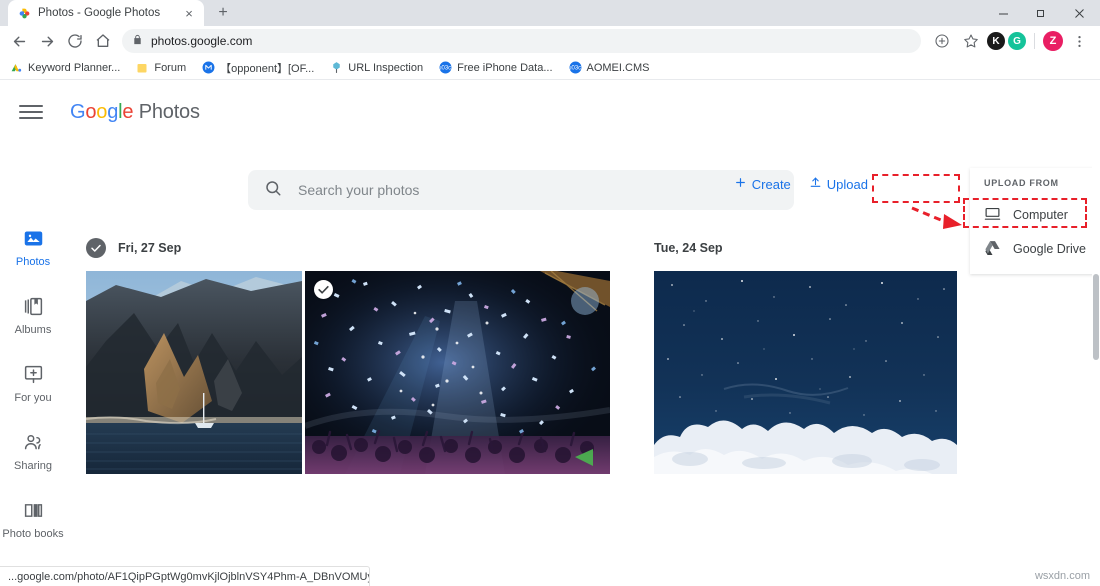 Image resolution: width=1100 pixels, height=586 pixels. Describe the element at coordinates (33, 330) in the screenshot. I see `sidebar-label: Albums` at that location.